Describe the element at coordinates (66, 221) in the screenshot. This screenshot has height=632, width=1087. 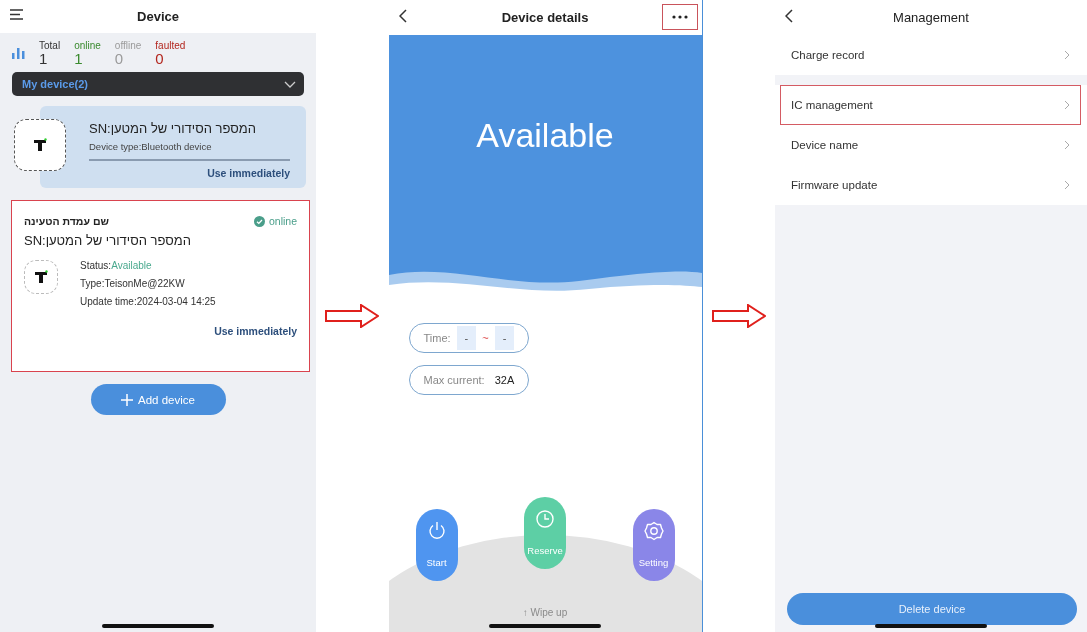
I see `station-name: שם עמדת הטעינה` at that location.